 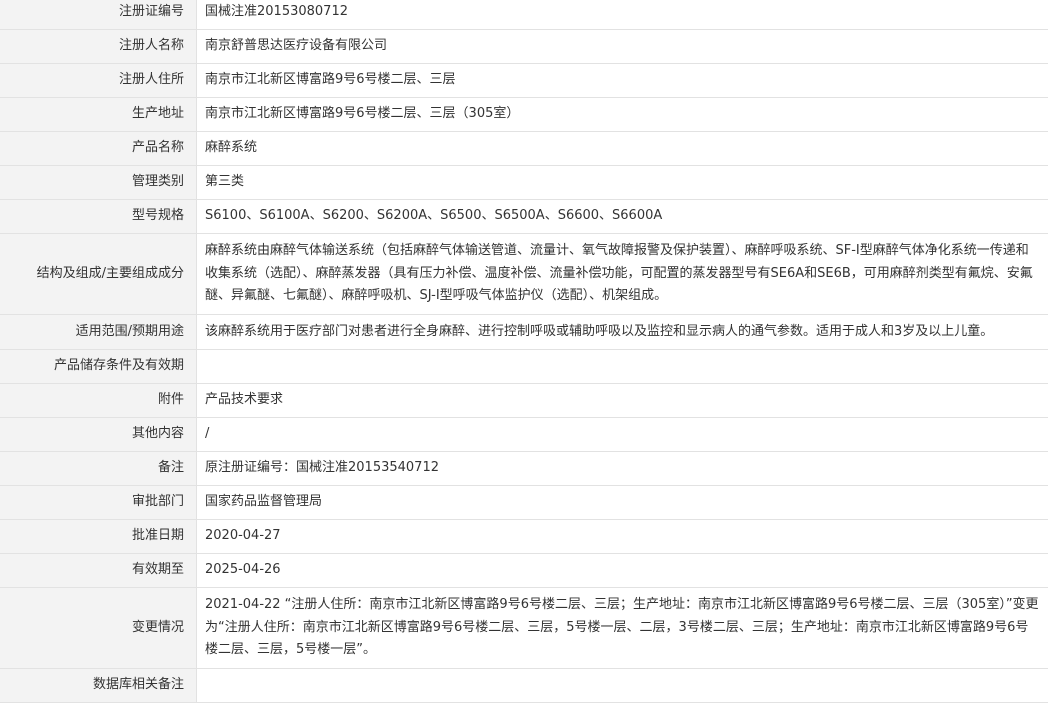 I want to click on field-label: 有效期至, so click(x=98, y=570).